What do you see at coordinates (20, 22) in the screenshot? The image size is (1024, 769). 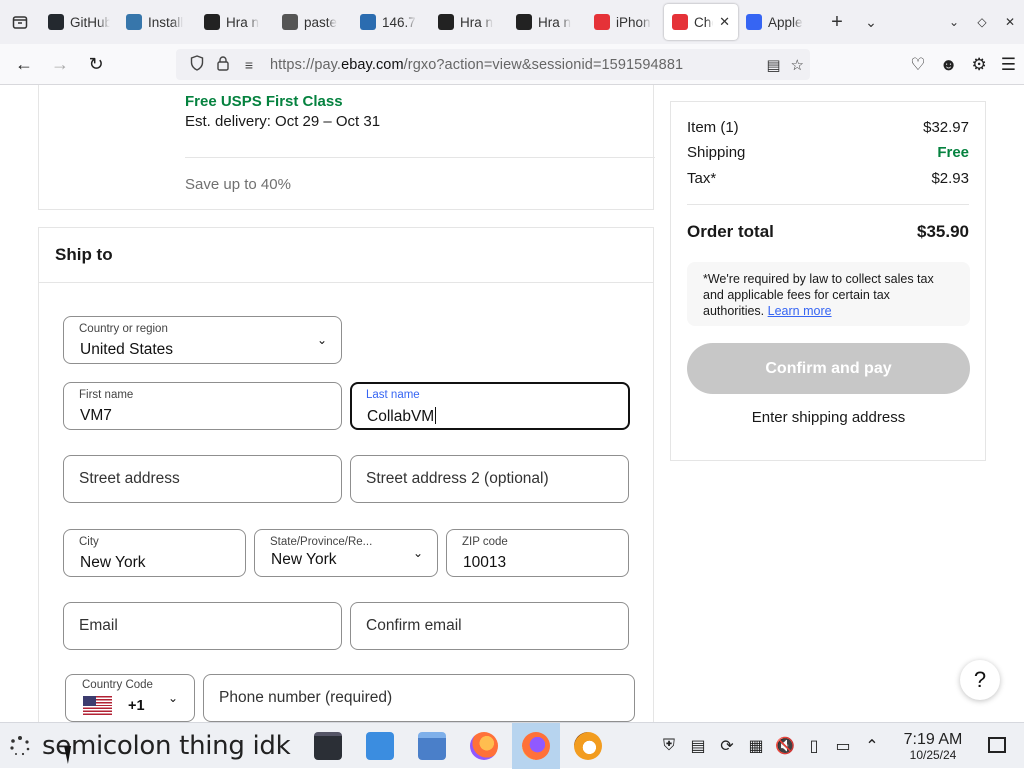 I see `tab-list-icon` at bounding box center [20, 22].